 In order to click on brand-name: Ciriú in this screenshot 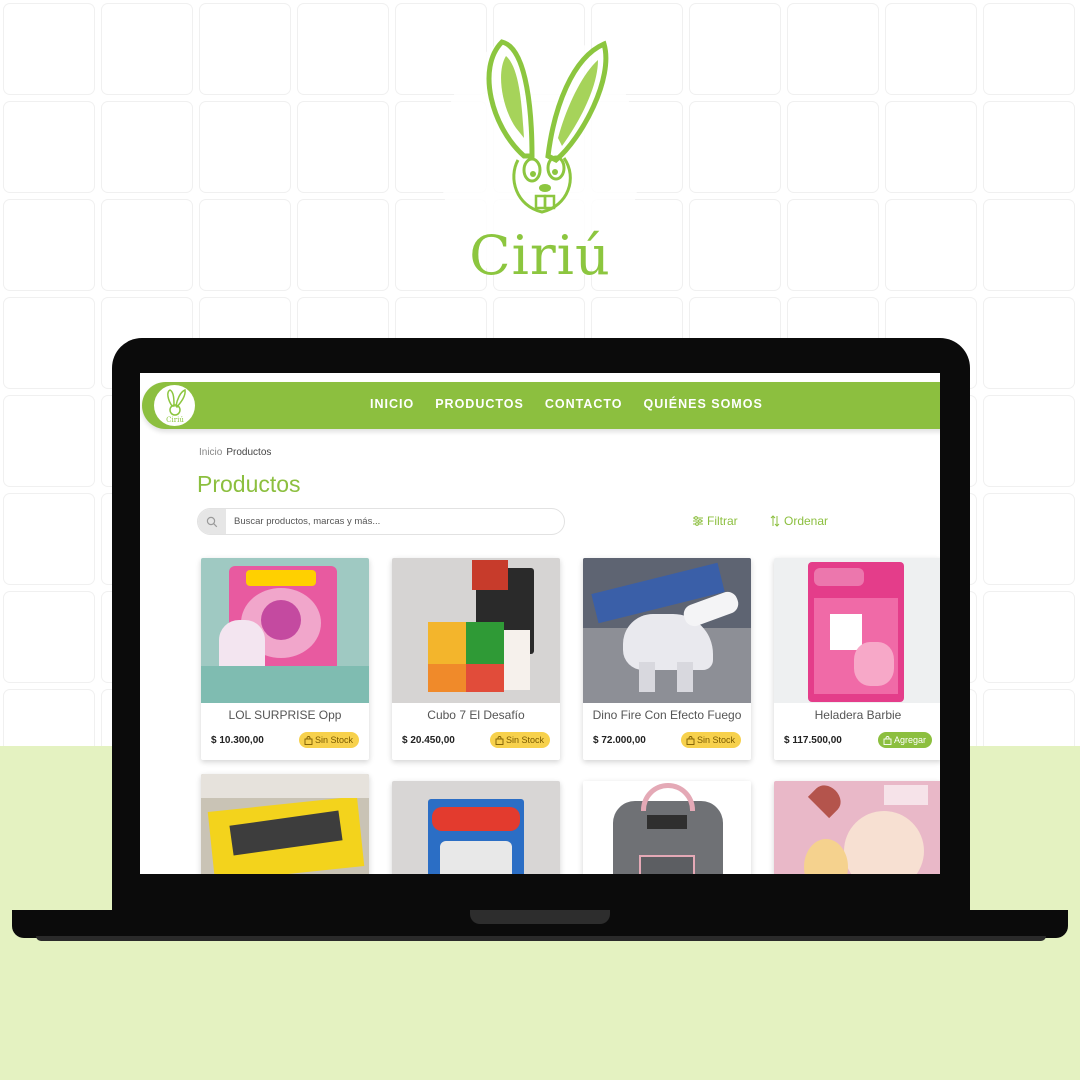, I will do `click(540, 255)`.